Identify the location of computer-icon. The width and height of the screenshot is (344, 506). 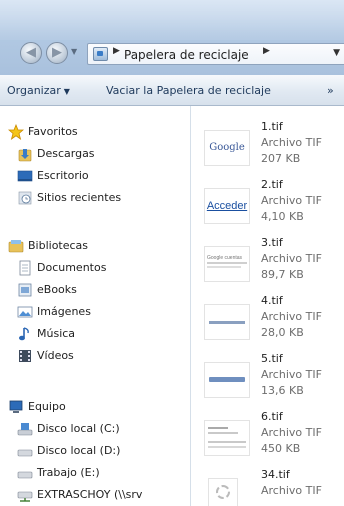
(16, 406).